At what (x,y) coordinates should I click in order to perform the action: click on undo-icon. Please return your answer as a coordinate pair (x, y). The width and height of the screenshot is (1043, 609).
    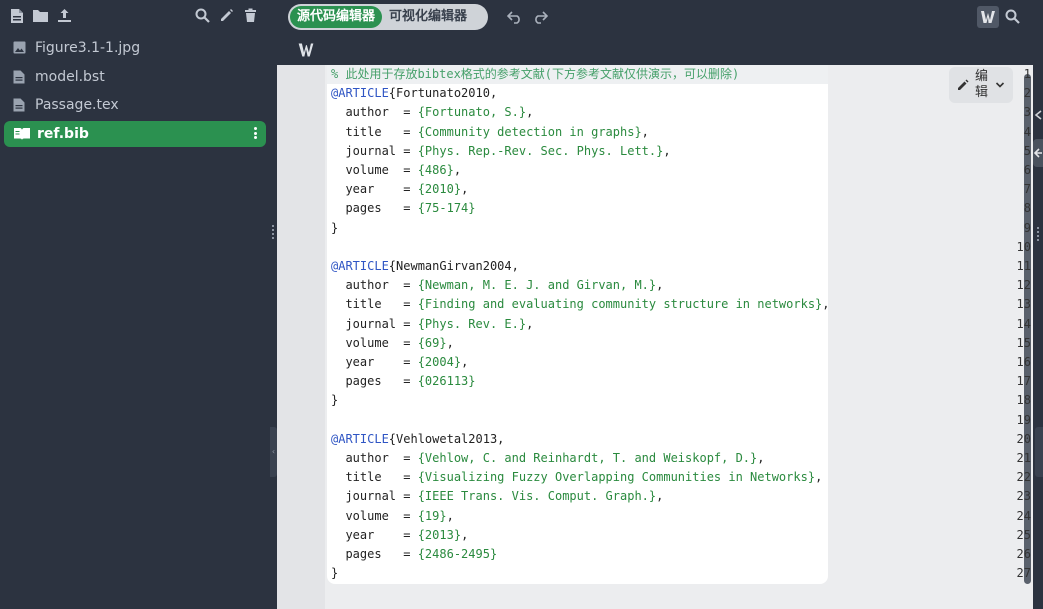
    Looking at the image, I should click on (514, 17).